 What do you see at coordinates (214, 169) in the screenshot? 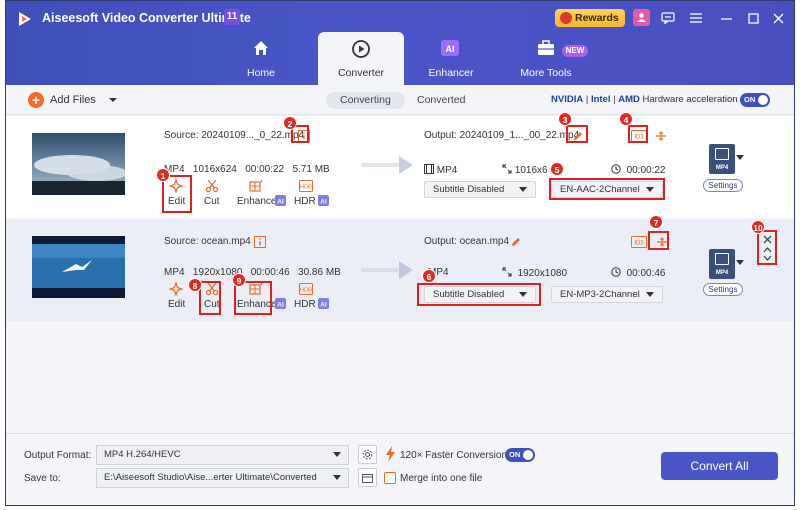
I see `source-resolution: 1016x624` at bounding box center [214, 169].